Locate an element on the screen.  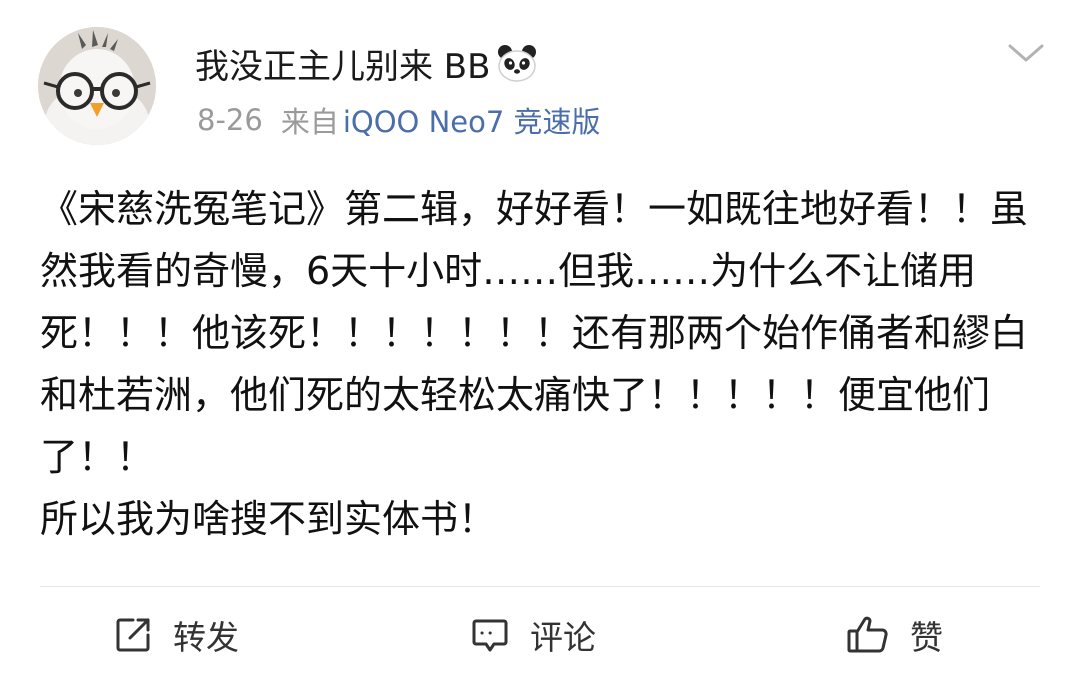
chevron-down-icon is located at coordinates (1026, 53).